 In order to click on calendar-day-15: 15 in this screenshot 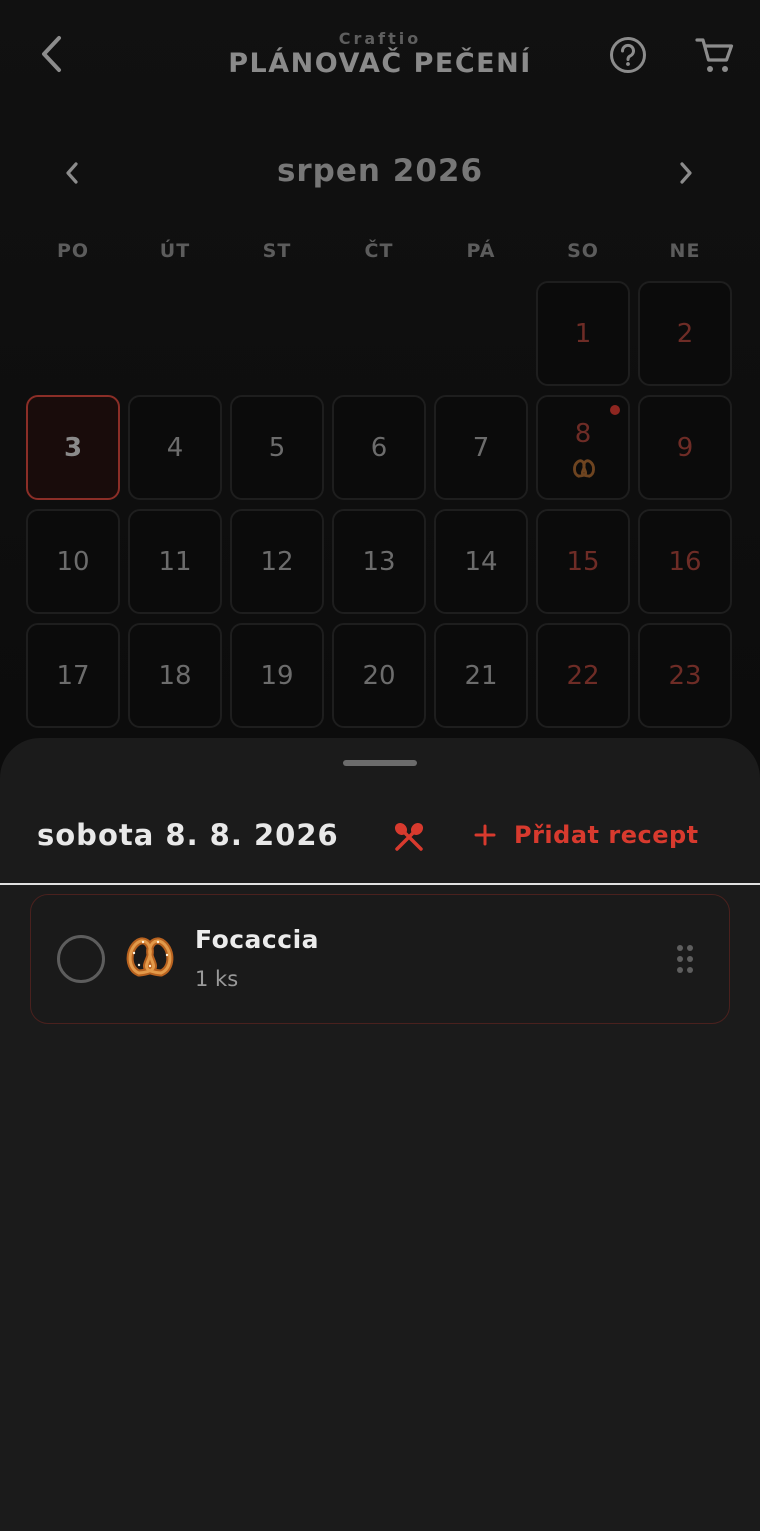, I will do `click(583, 561)`.